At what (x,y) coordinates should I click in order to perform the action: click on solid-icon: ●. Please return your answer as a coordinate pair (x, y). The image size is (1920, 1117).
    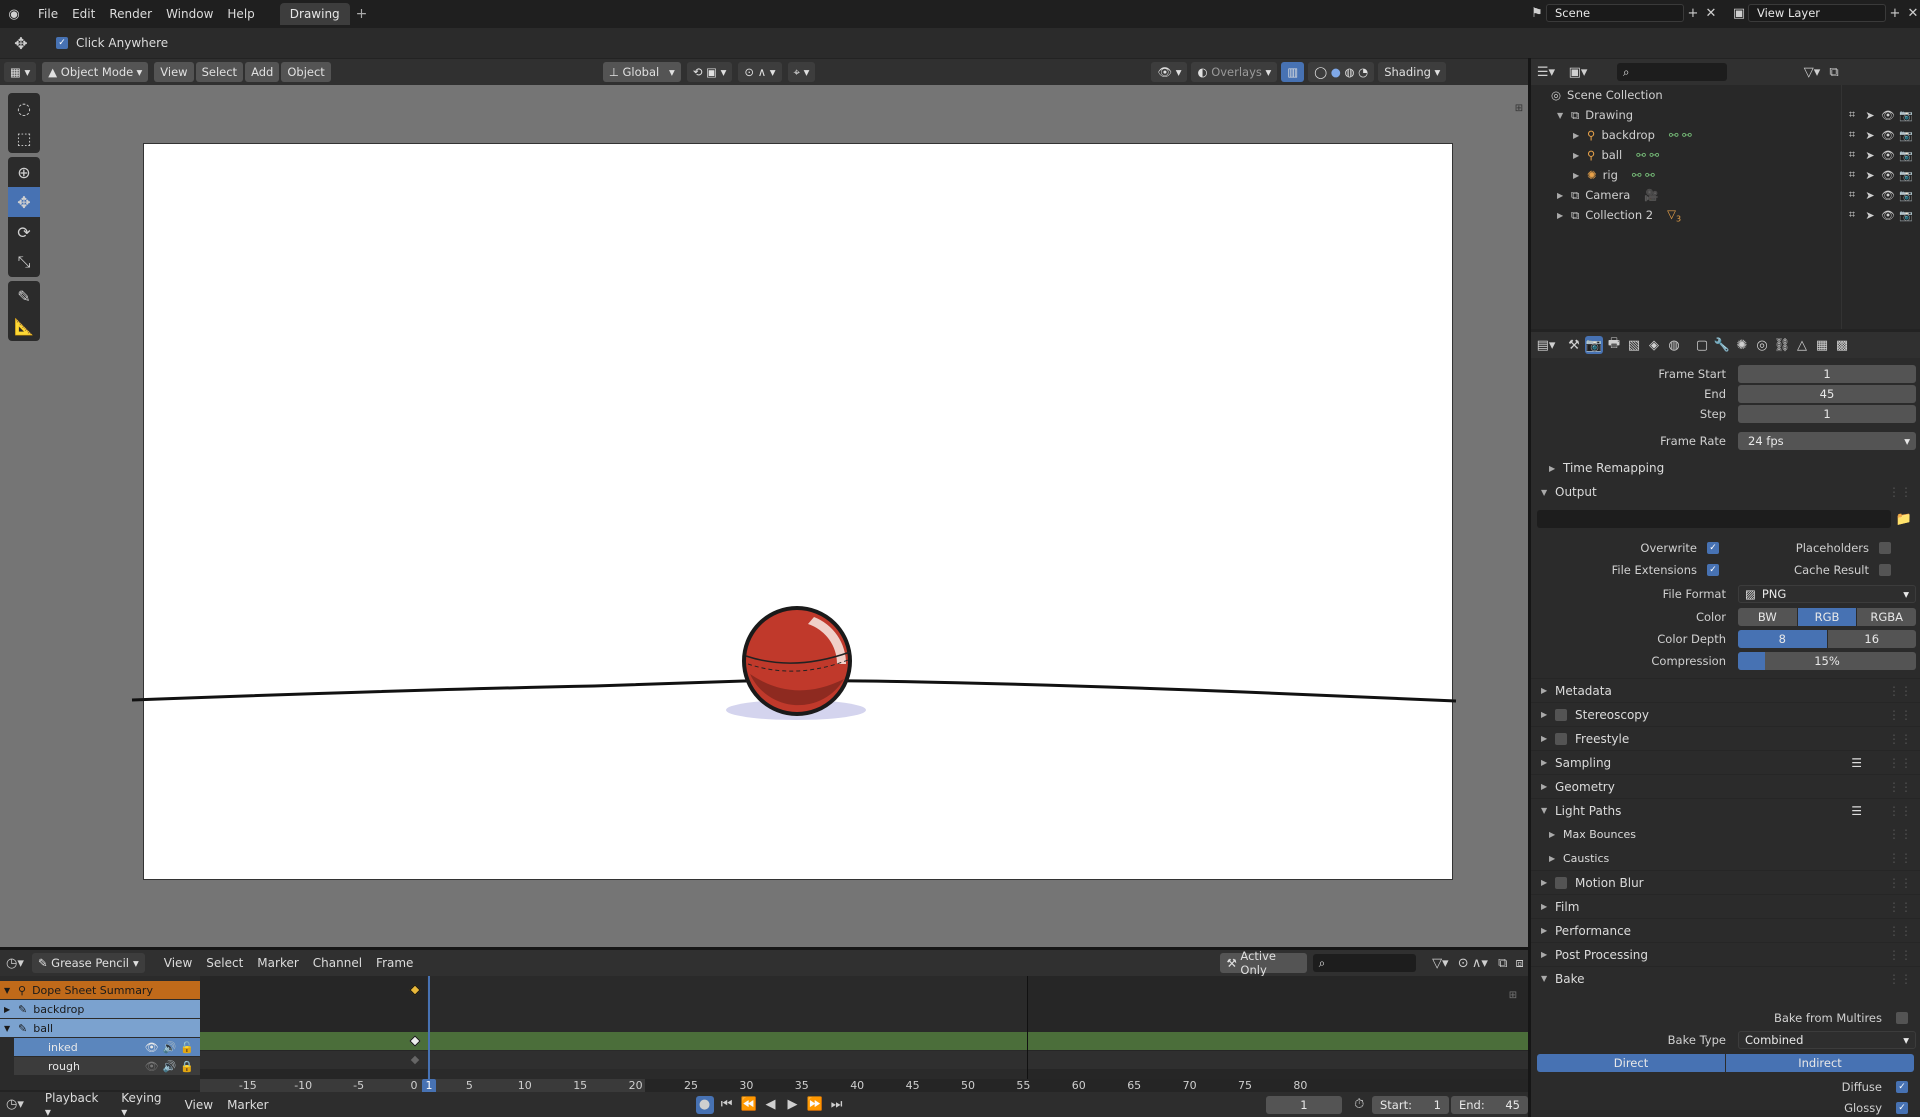
    Looking at the image, I should click on (1336, 72).